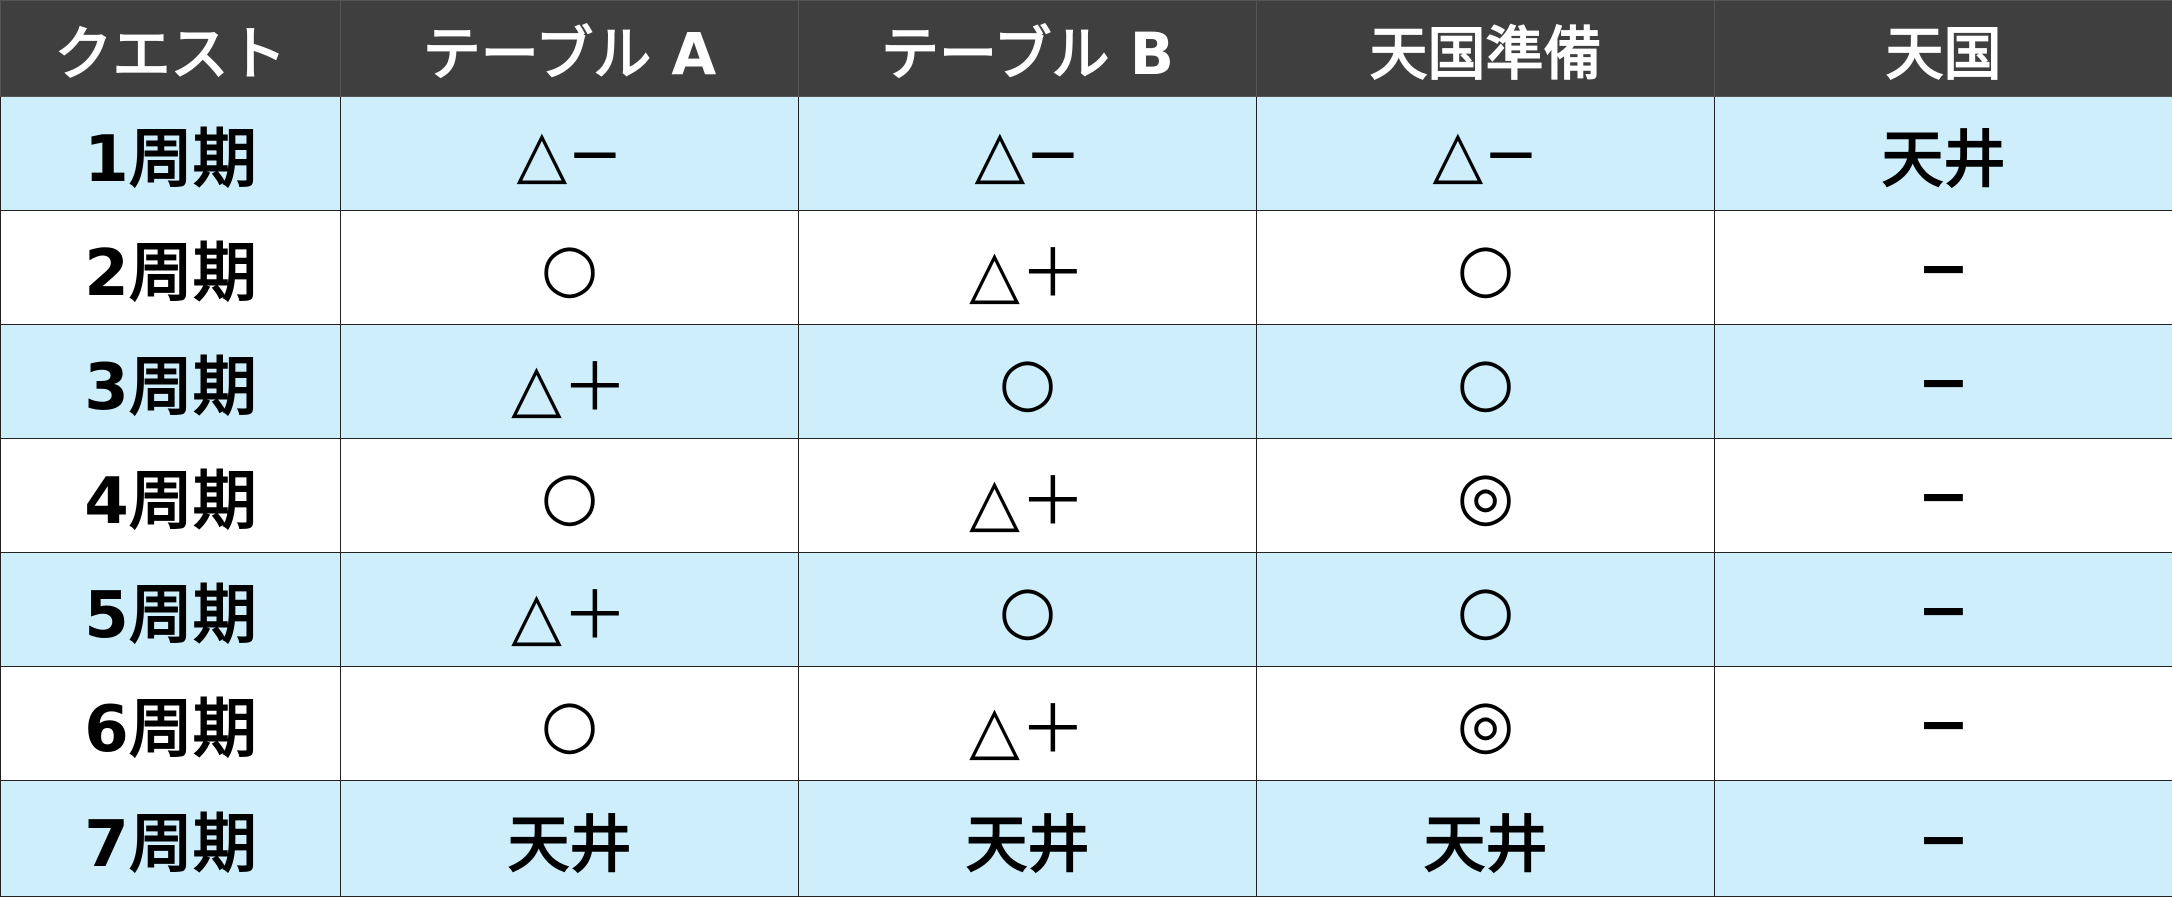  What do you see at coordinates (171, 268) in the screenshot?
I see `cell-period: 2周期` at bounding box center [171, 268].